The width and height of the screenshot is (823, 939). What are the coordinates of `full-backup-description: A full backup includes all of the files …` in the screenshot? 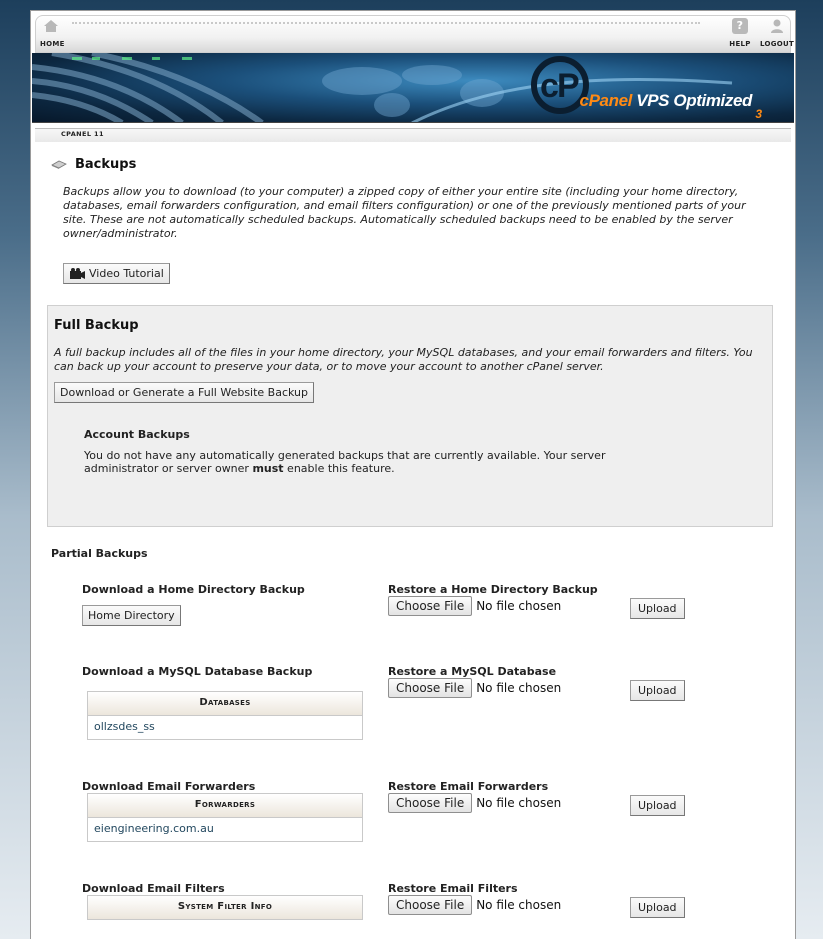 It's located at (403, 359).